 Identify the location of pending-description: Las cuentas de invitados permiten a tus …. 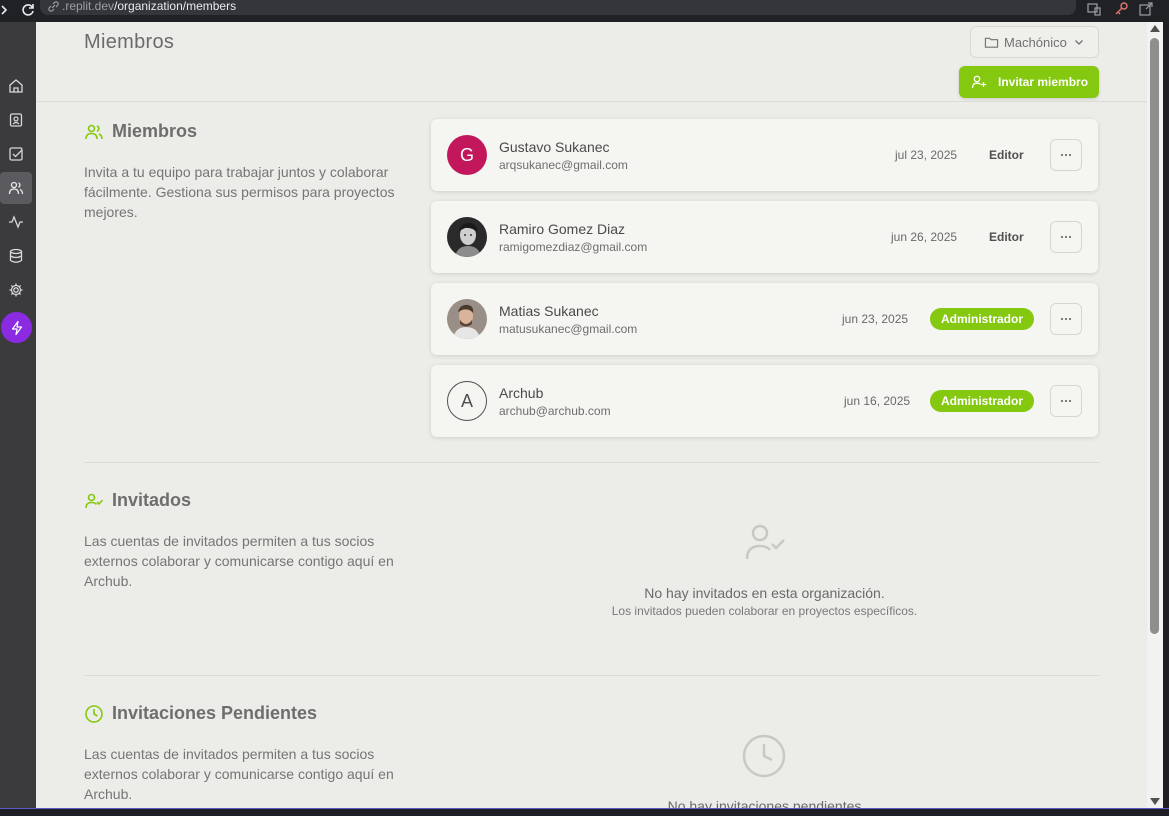
(239, 774).